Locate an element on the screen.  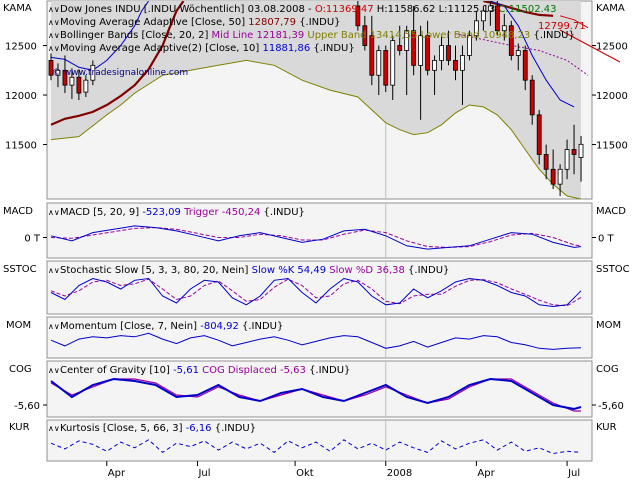
cog-y-tick-label-right-0: -5,60 is located at coordinates (611, 406).